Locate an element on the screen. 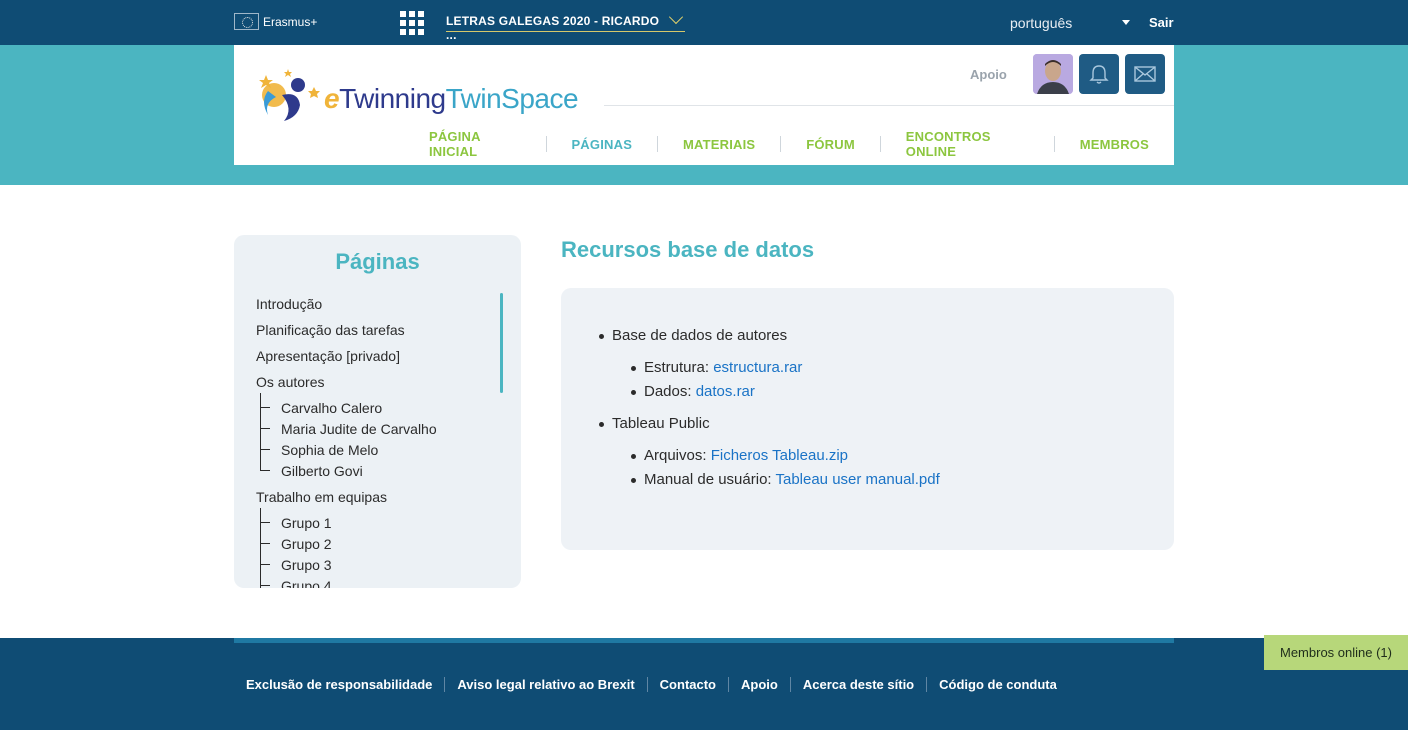 Image resolution: width=1408 pixels, height=730 pixels. header-divider is located at coordinates (889, 105).